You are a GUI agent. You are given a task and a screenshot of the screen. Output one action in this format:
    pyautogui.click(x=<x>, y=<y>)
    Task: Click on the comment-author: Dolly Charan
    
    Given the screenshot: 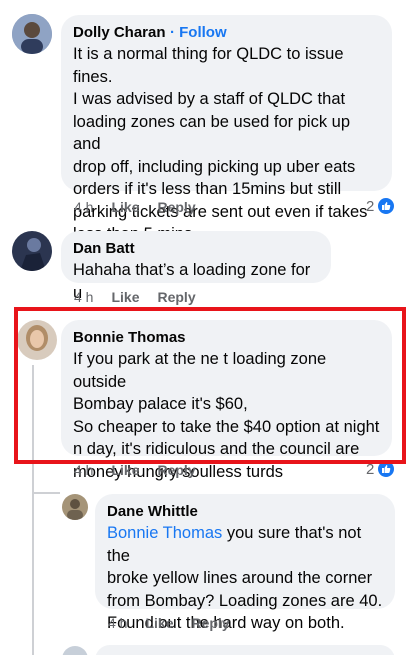 What is the action you would take?
    pyautogui.click(x=119, y=32)
    